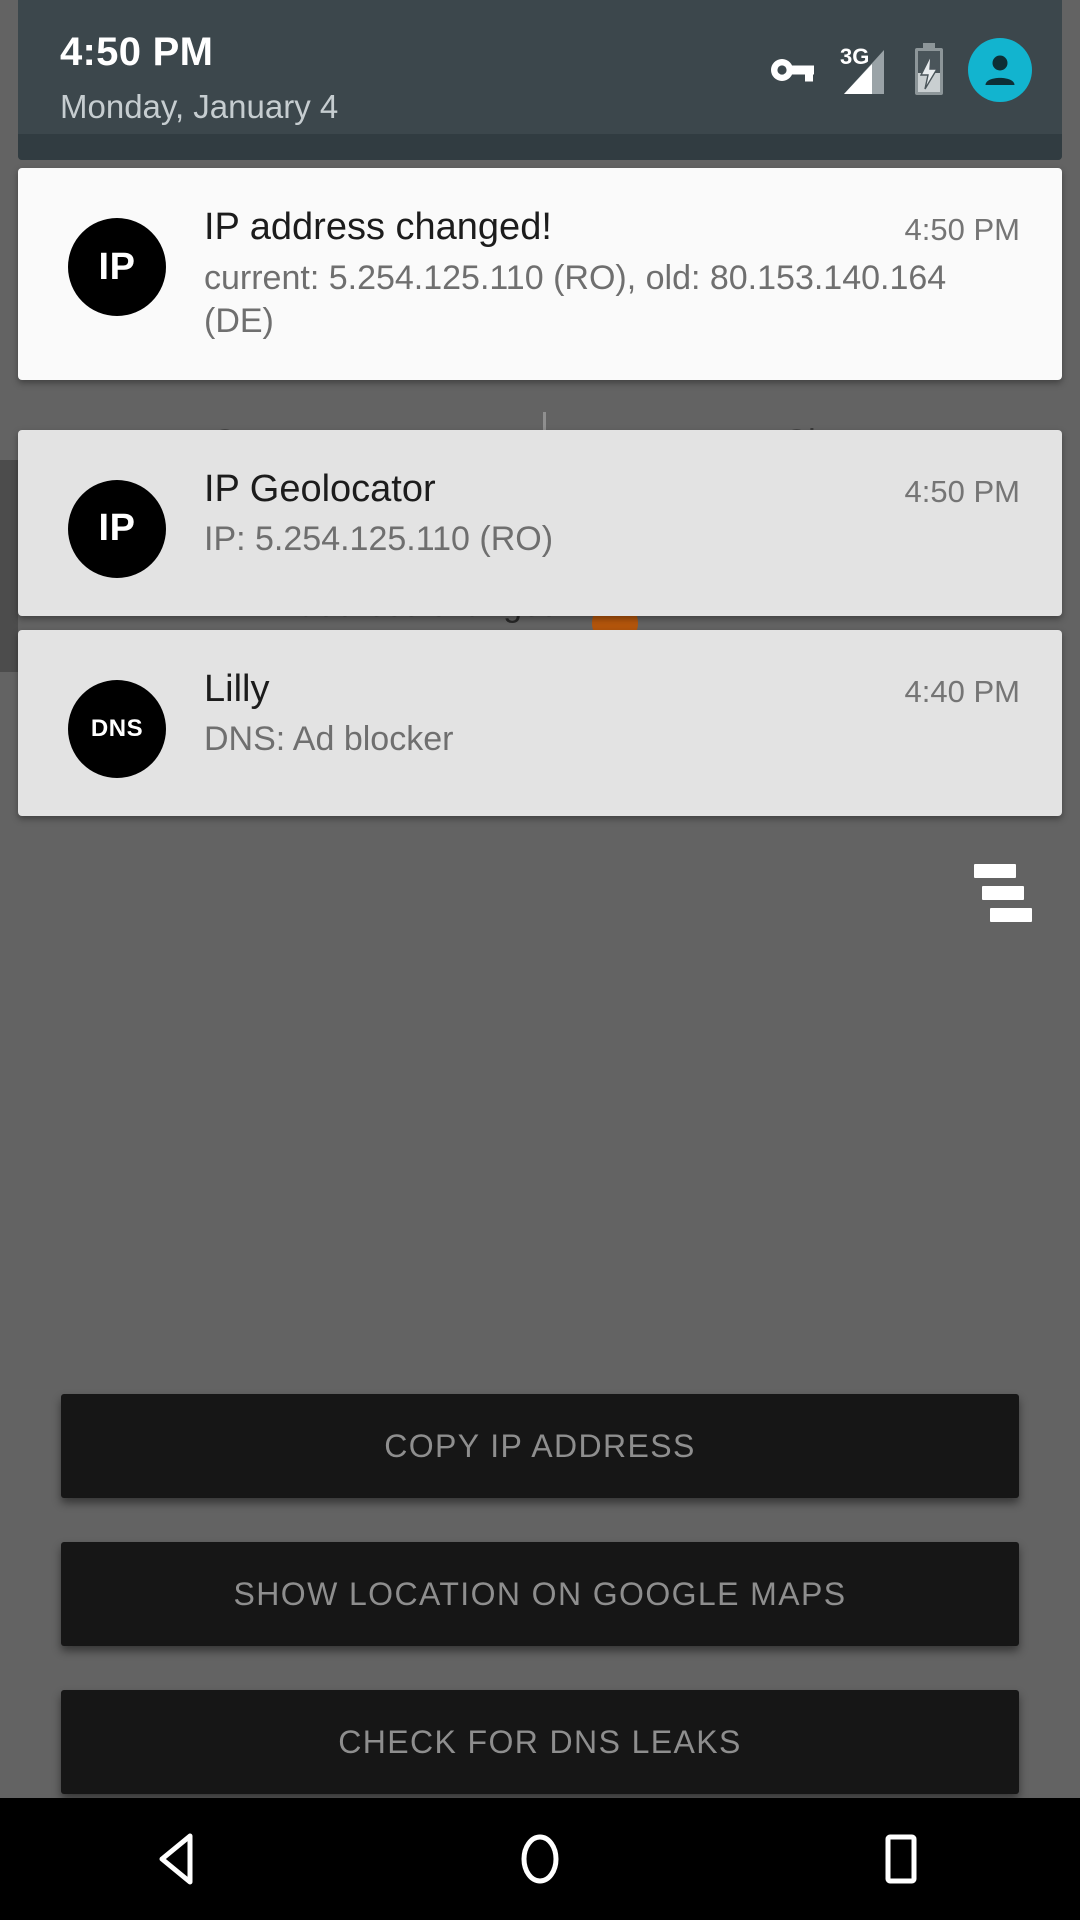 This screenshot has height=1920, width=1080. I want to click on status-date: Monday, January 4, so click(199, 106).